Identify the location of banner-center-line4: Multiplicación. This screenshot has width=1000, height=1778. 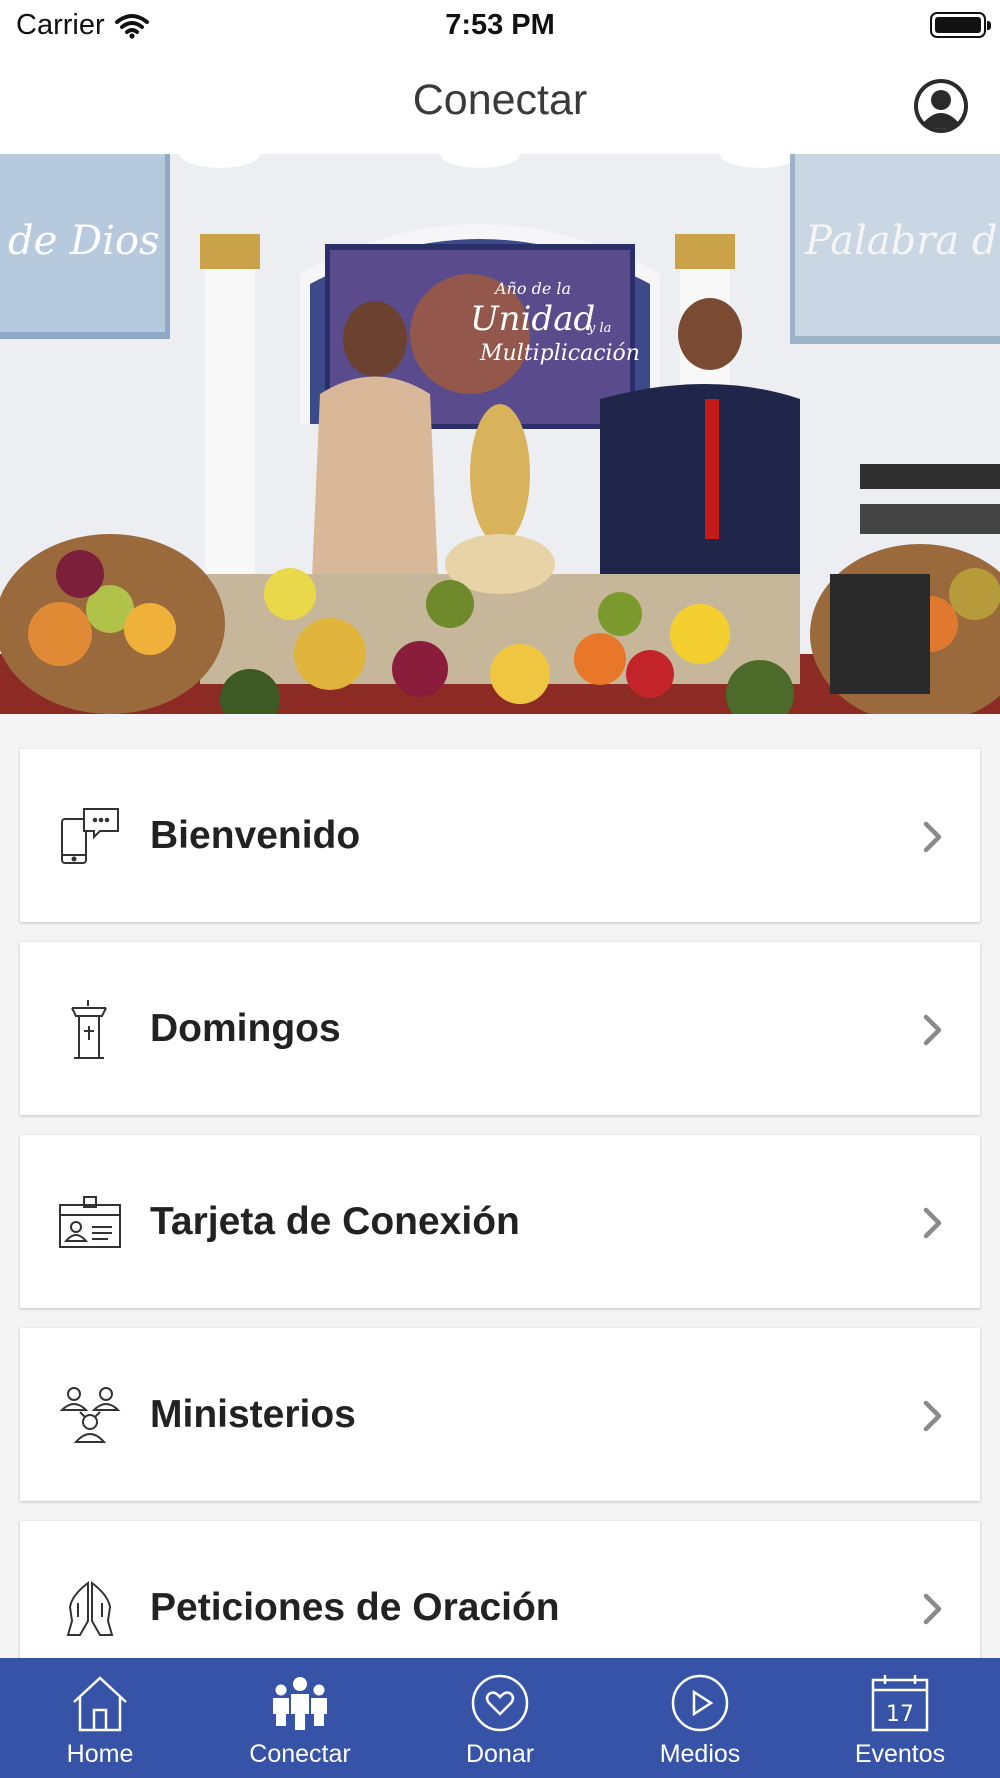
(559, 353).